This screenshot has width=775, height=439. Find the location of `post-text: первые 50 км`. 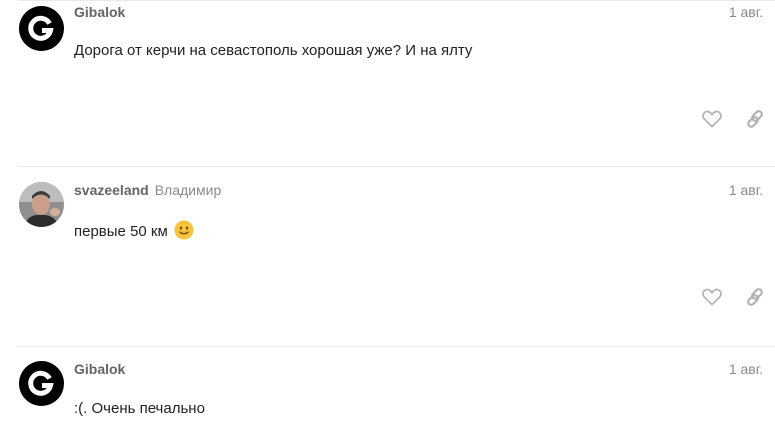

post-text: первые 50 км is located at coordinates (121, 231).